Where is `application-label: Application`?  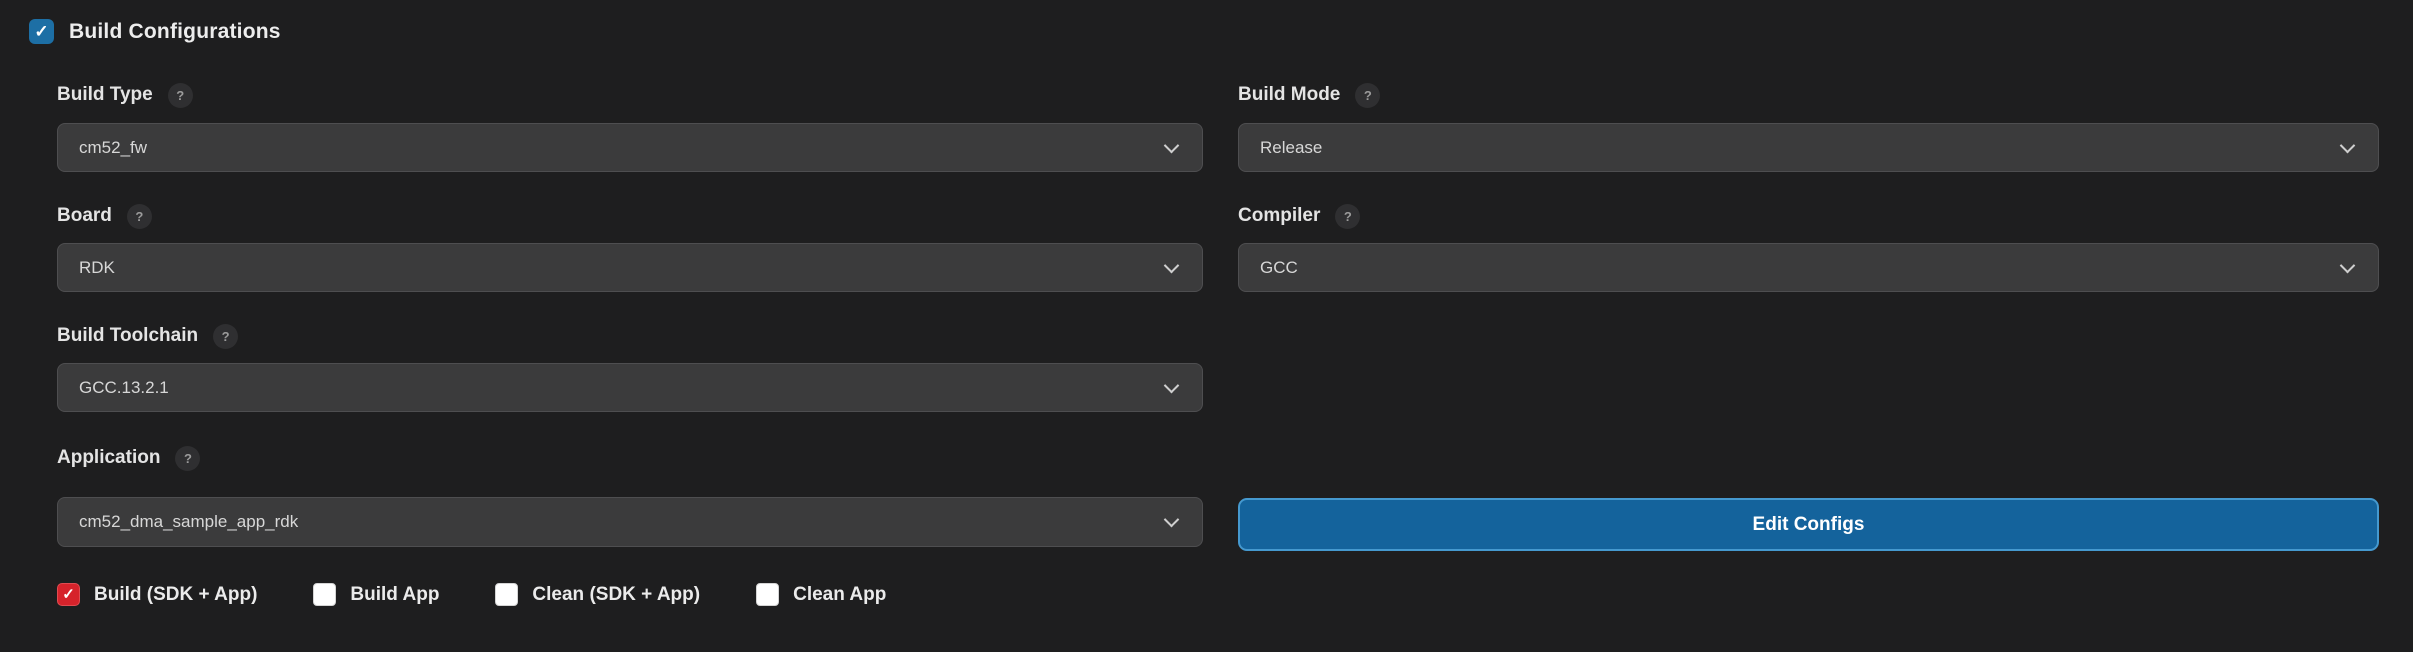
application-label: Application is located at coordinates (109, 457).